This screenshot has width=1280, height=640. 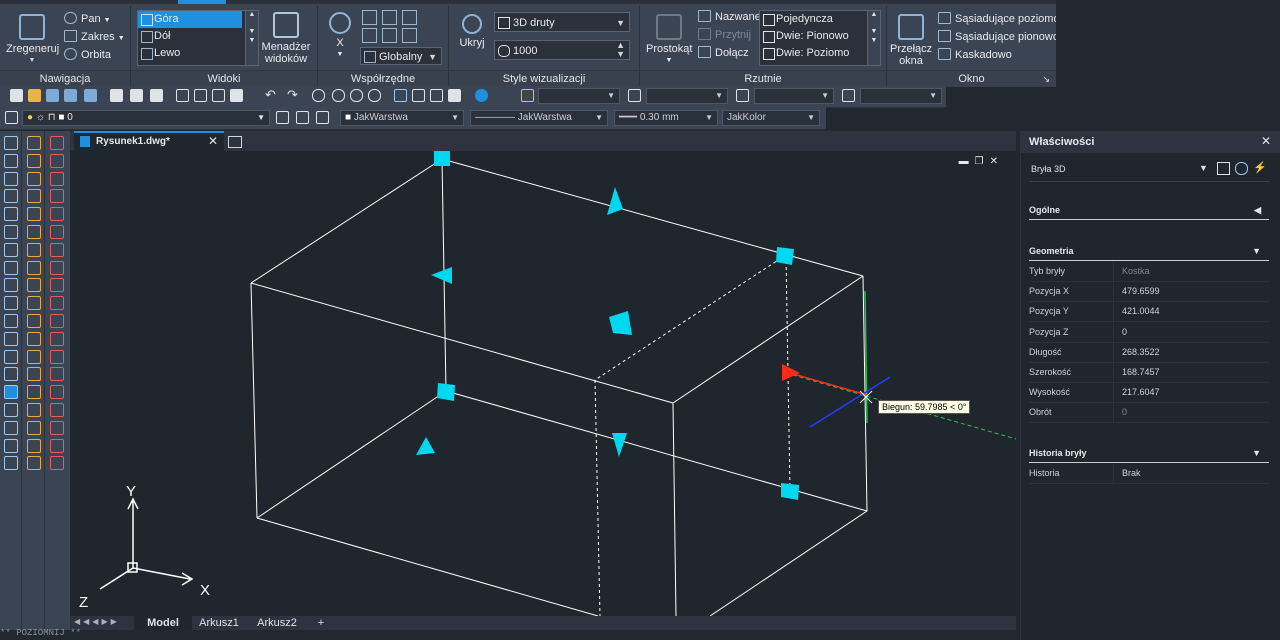 I want to click on views-list-scrollbar: ▲ ▼ ▼, so click(x=251, y=38).